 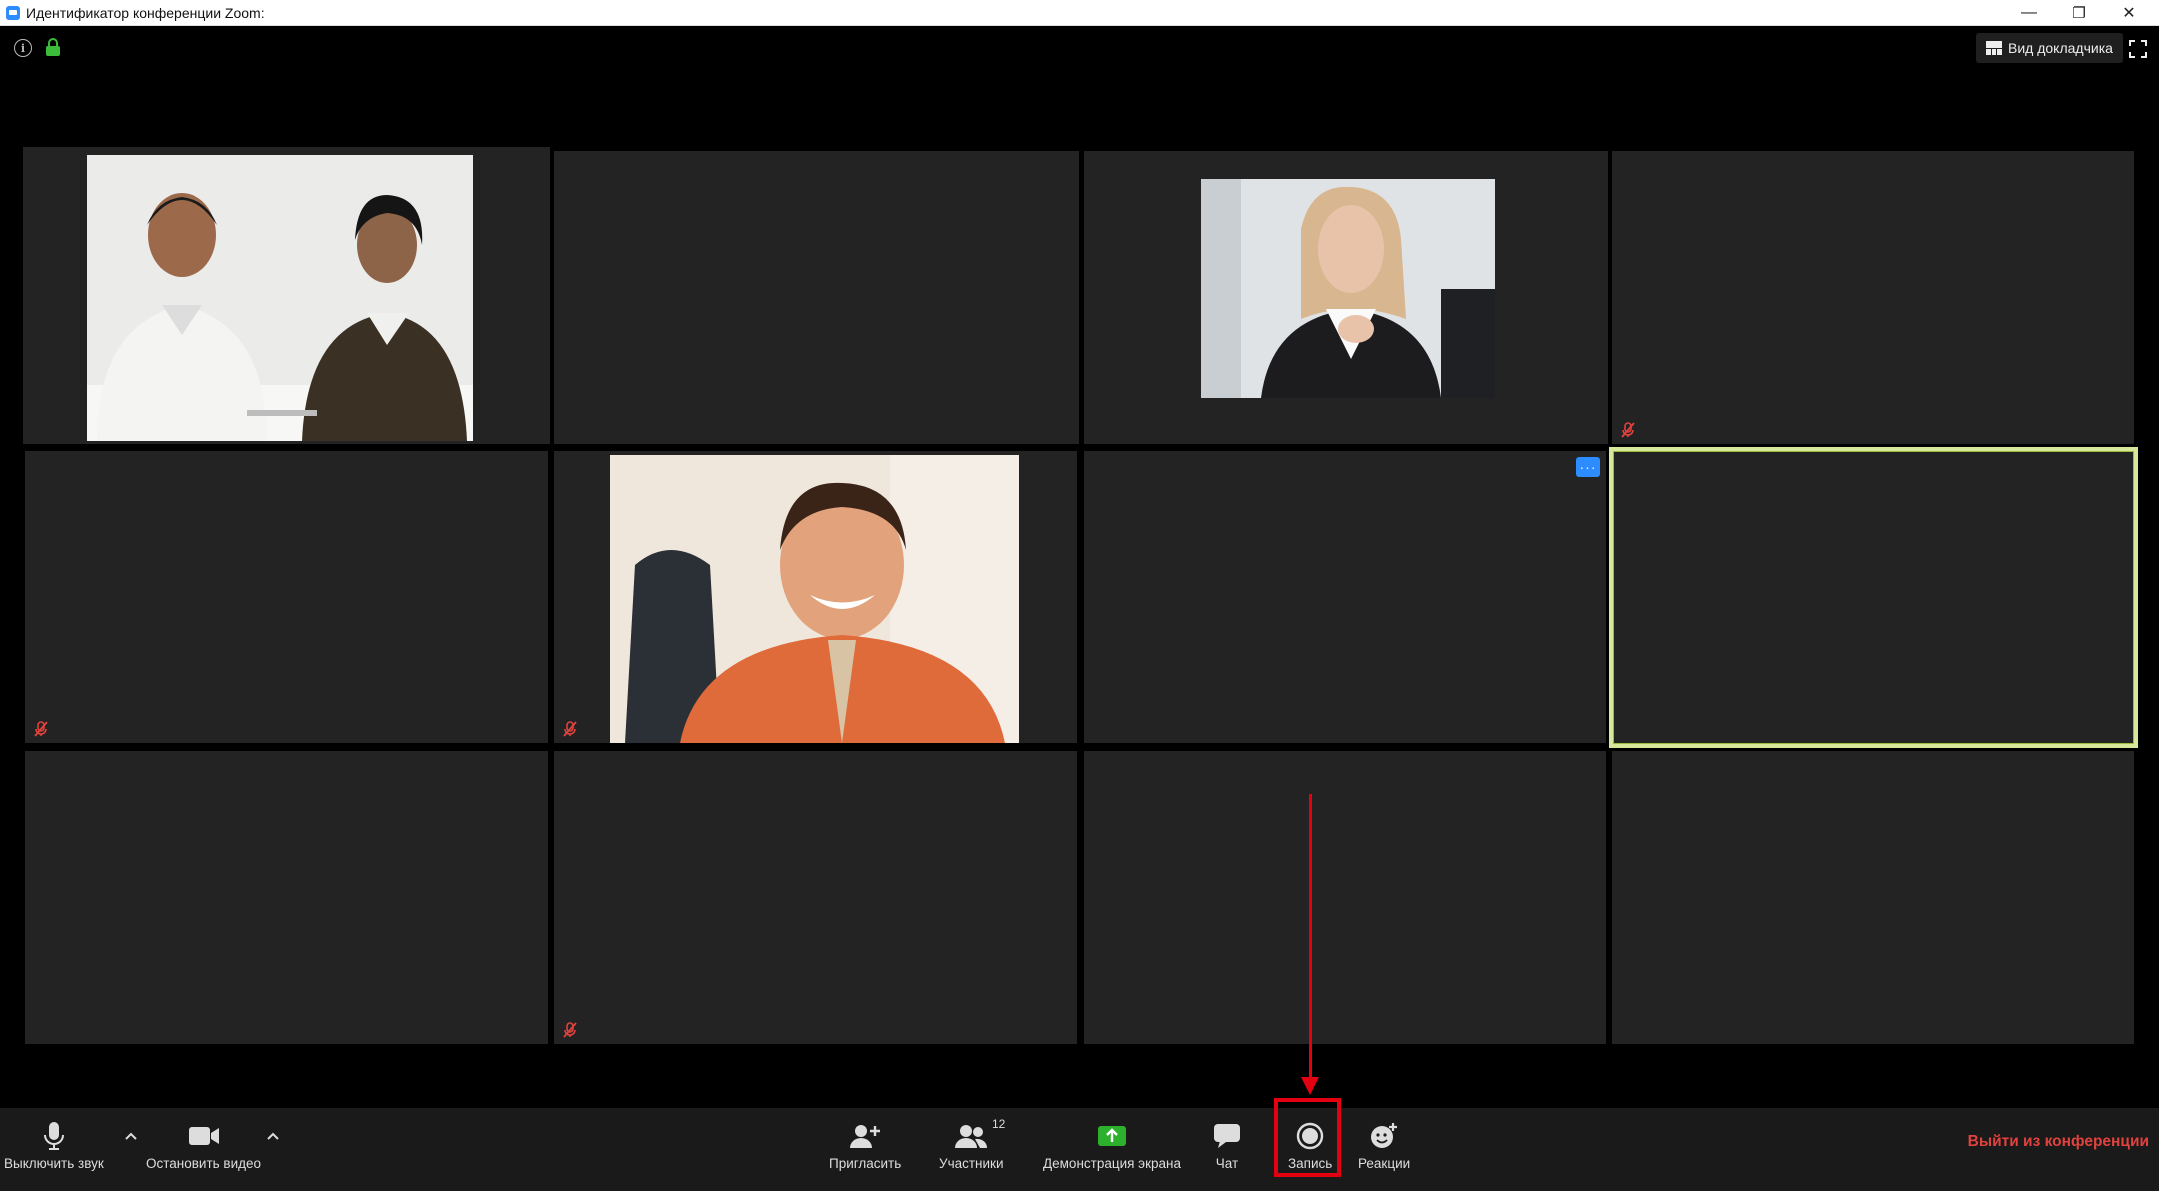 What do you see at coordinates (131, 1136) in the screenshot?
I see `audio-options-caret-icon` at bounding box center [131, 1136].